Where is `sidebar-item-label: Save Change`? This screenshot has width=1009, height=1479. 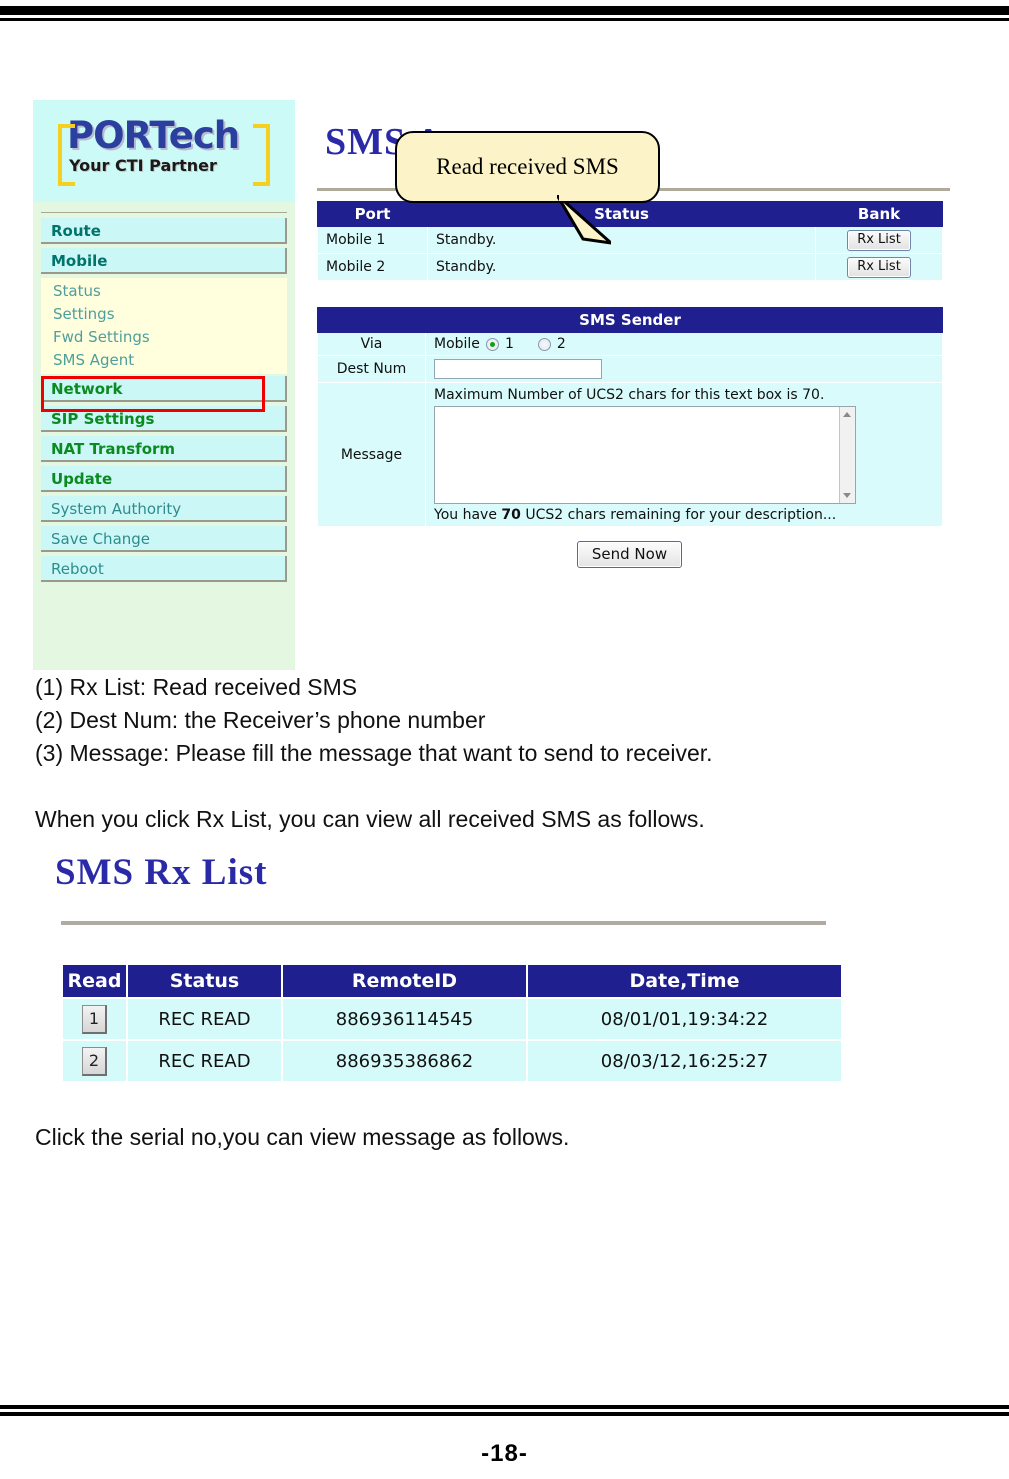 sidebar-item-label: Save Change is located at coordinates (101, 539).